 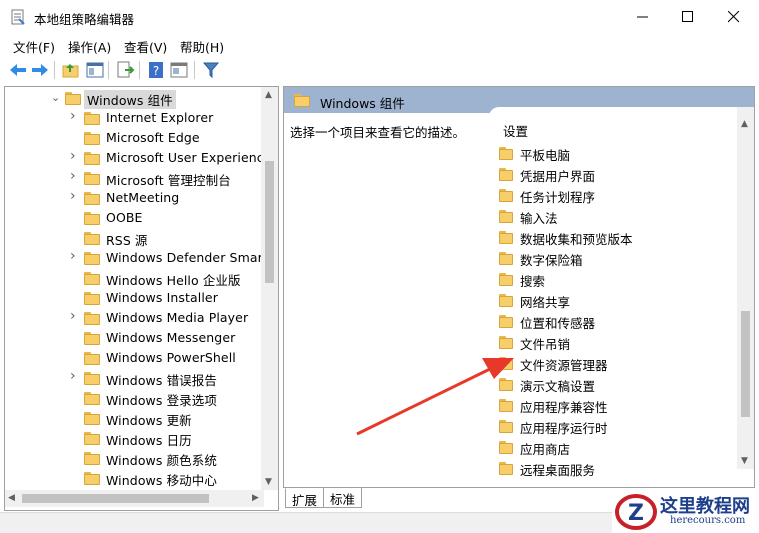 I want to click on list-item: 应用商店, so click(x=619, y=447).